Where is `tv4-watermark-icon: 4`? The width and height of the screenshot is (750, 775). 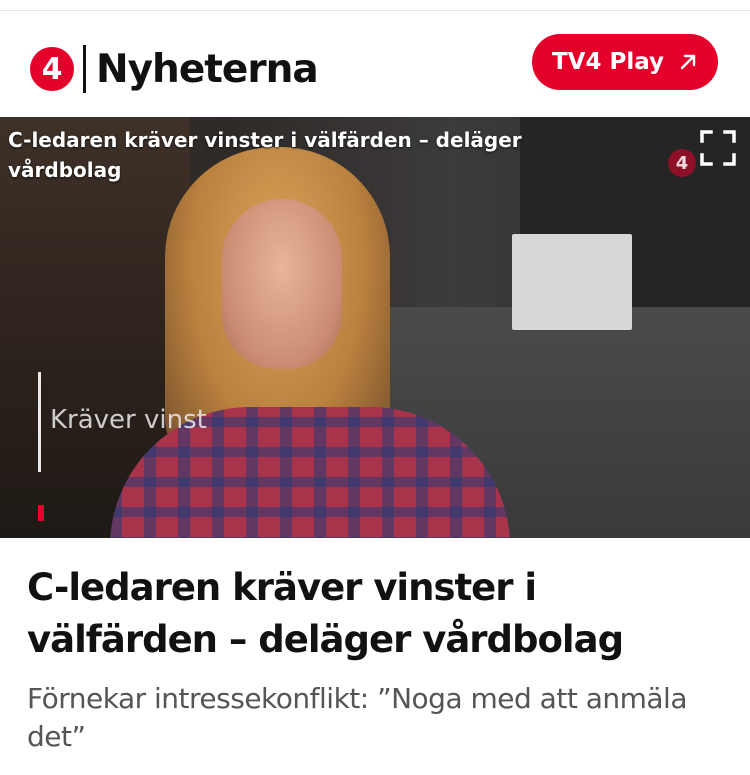 tv4-watermark-icon: 4 is located at coordinates (682, 163).